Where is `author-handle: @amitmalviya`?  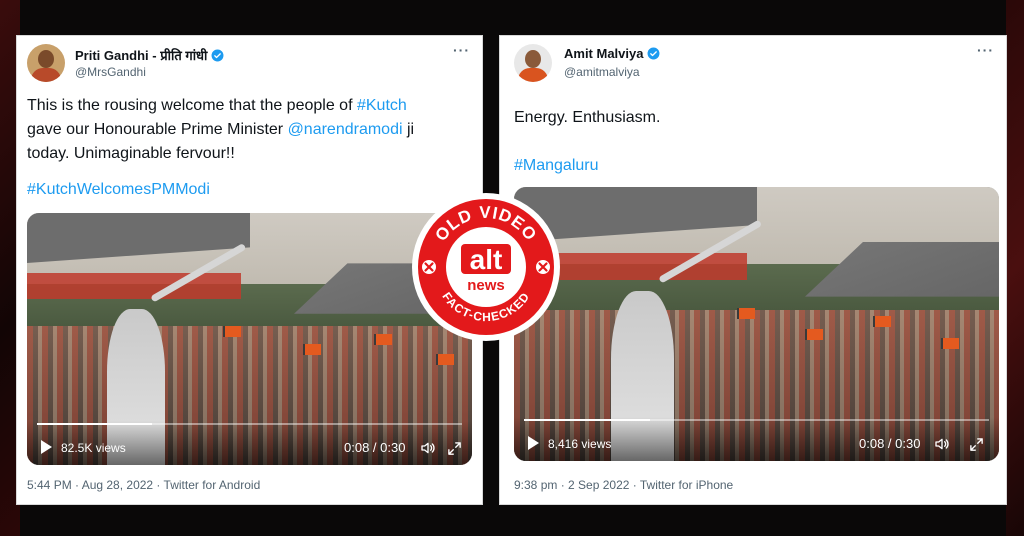 author-handle: @amitmalviya is located at coordinates (602, 72).